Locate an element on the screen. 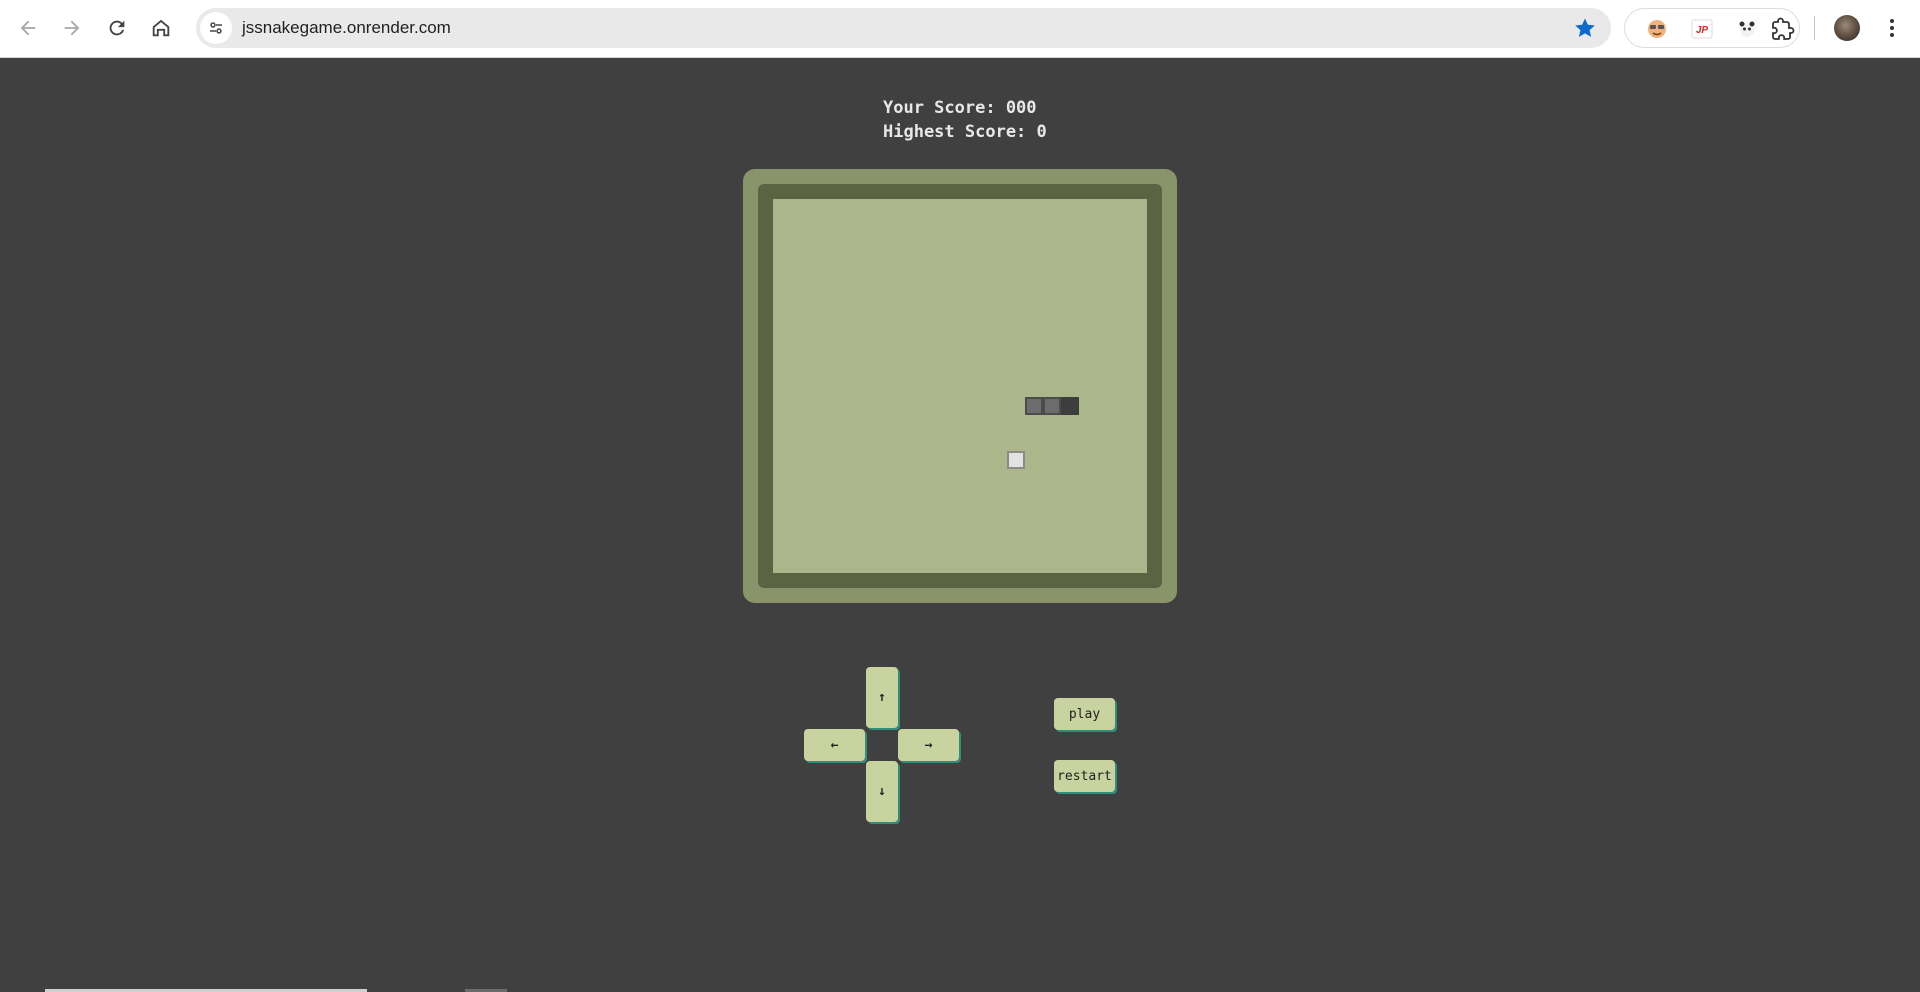 The image size is (1920, 992). arrow-left-icon is located at coordinates (28, 28).